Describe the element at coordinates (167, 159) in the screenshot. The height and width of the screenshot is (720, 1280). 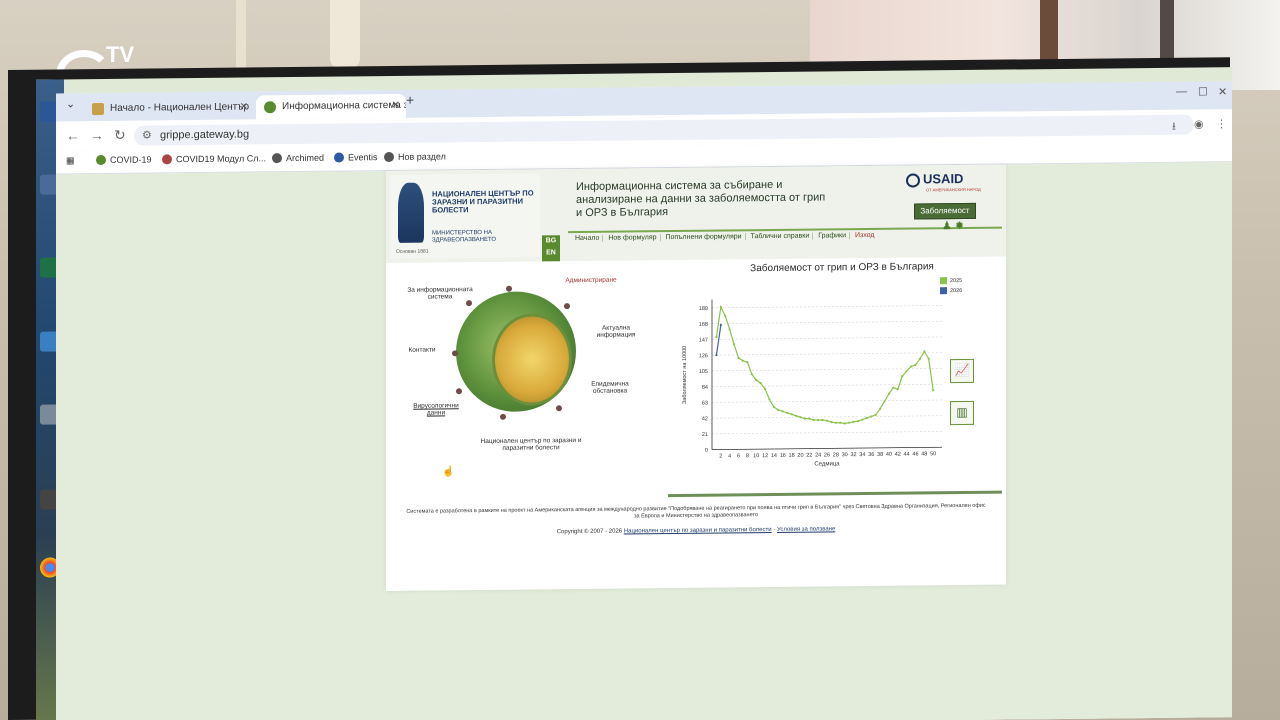
I see `bookmark-icon` at that location.